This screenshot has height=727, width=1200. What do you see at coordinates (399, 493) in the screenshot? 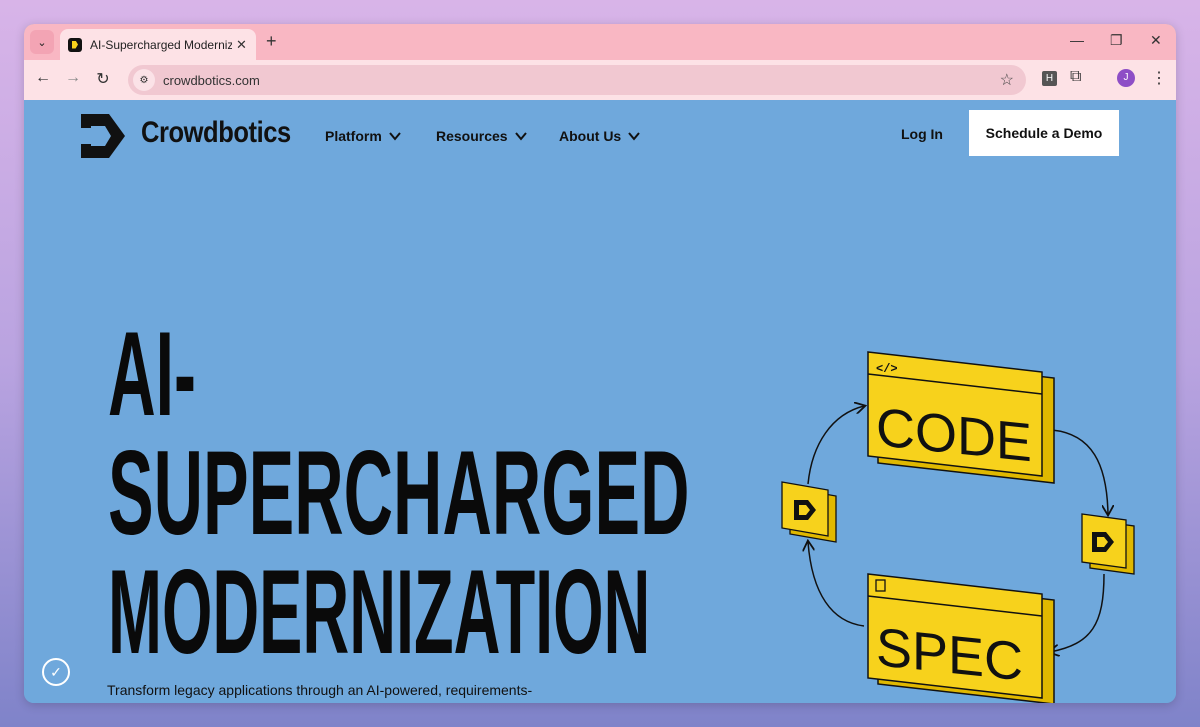
I see `hero-title-line-2: SUPERCHARGED` at bounding box center [399, 493].